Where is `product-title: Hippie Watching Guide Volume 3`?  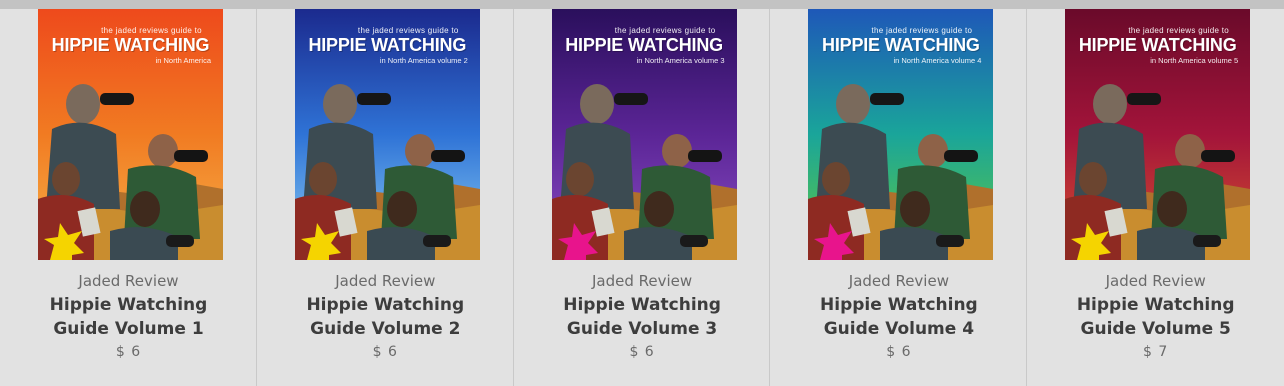 product-title: Hippie Watching Guide Volume 3 is located at coordinates (642, 317).